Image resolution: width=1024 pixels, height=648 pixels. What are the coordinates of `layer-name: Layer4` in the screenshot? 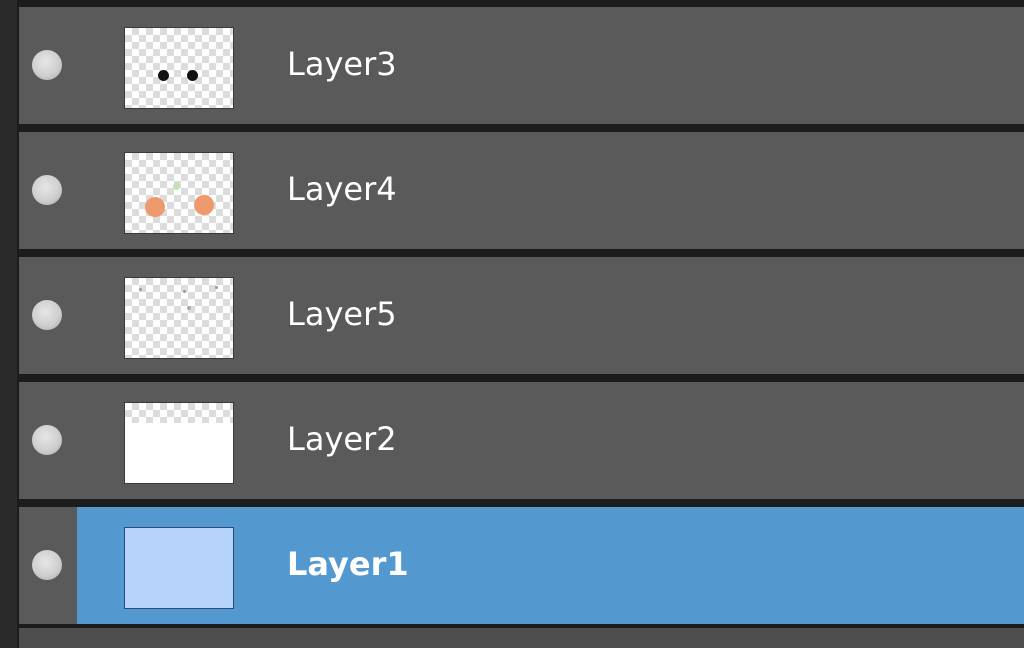 It's located at (342, 189).